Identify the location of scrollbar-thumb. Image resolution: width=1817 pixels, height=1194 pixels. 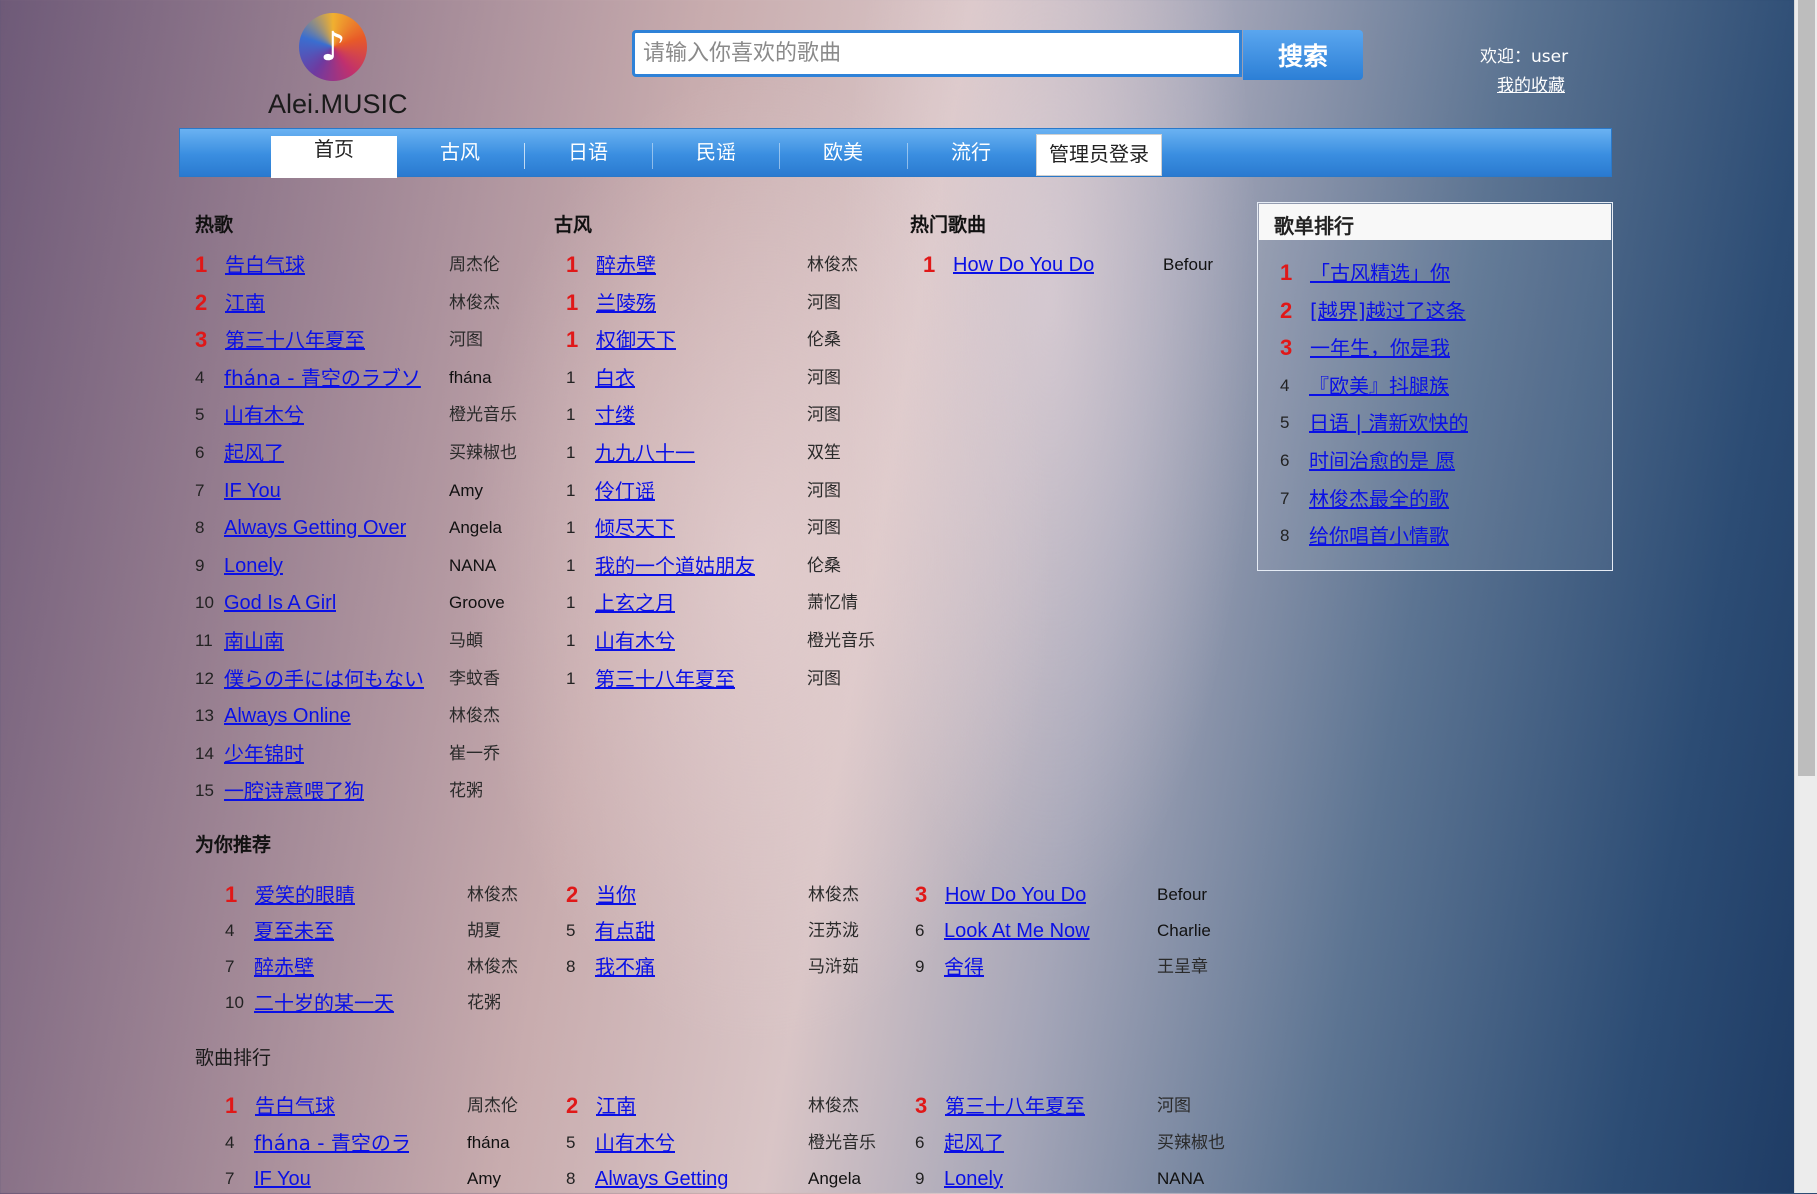
(1806, 388).